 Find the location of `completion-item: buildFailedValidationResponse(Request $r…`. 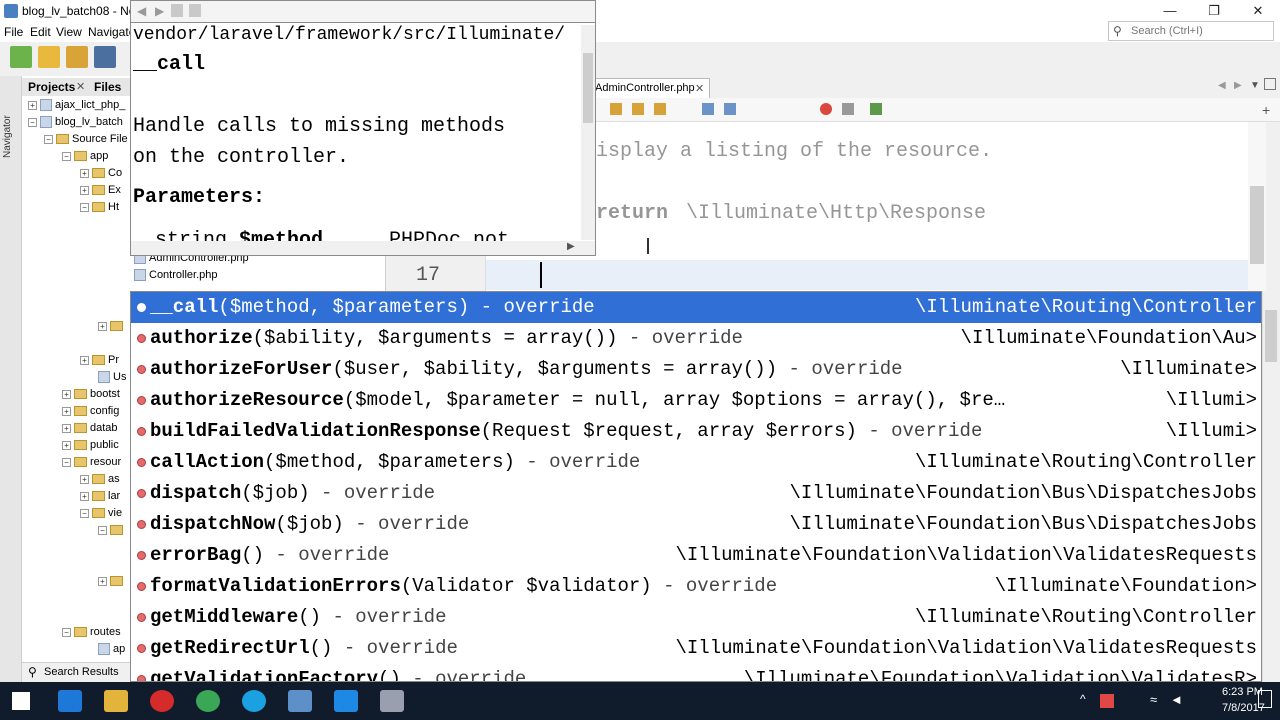

completion-item: buildFailedValidationResponse(Request $r… is located at coordinates (696, 431).